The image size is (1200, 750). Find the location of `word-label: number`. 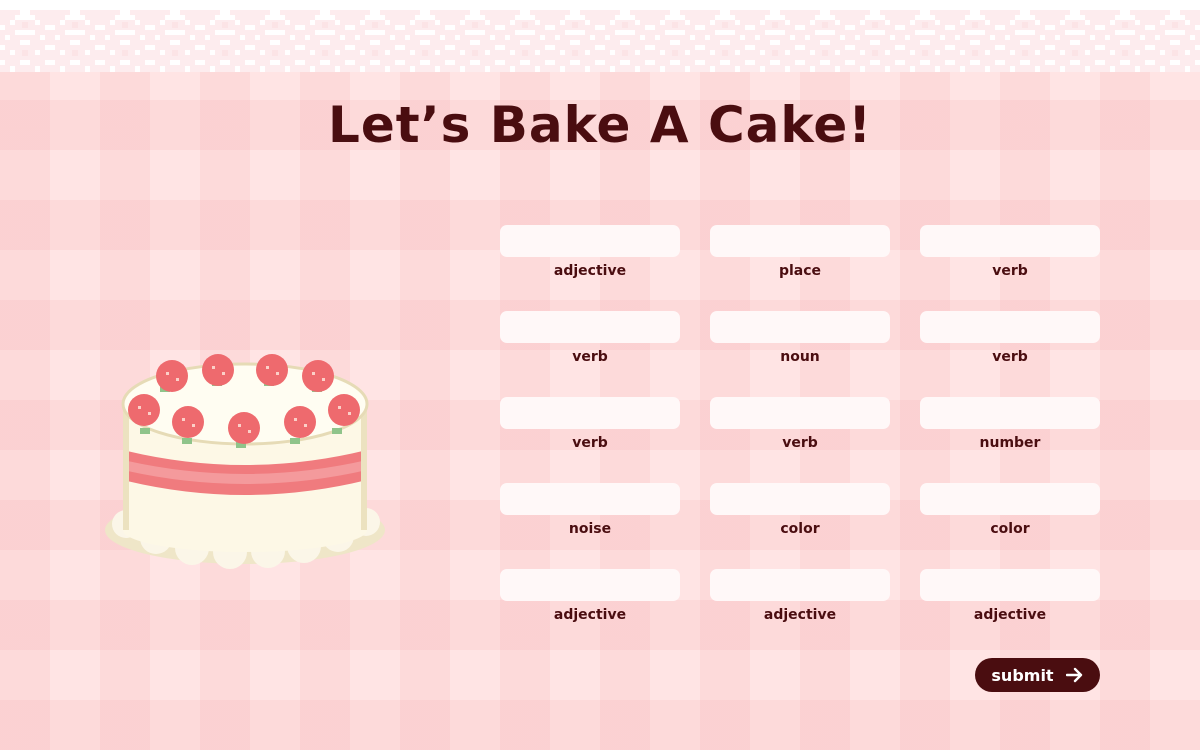

word-label: number is located at coordinates (1010, 443).